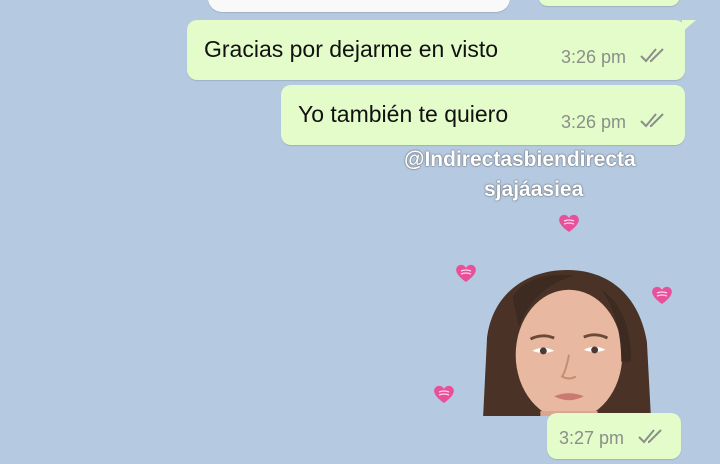  What do you see at coordinates (520, 159) in the screenshot?
I see `watermark-handle: @Indirectasbiendirecta` at bounding box center [520, 159].